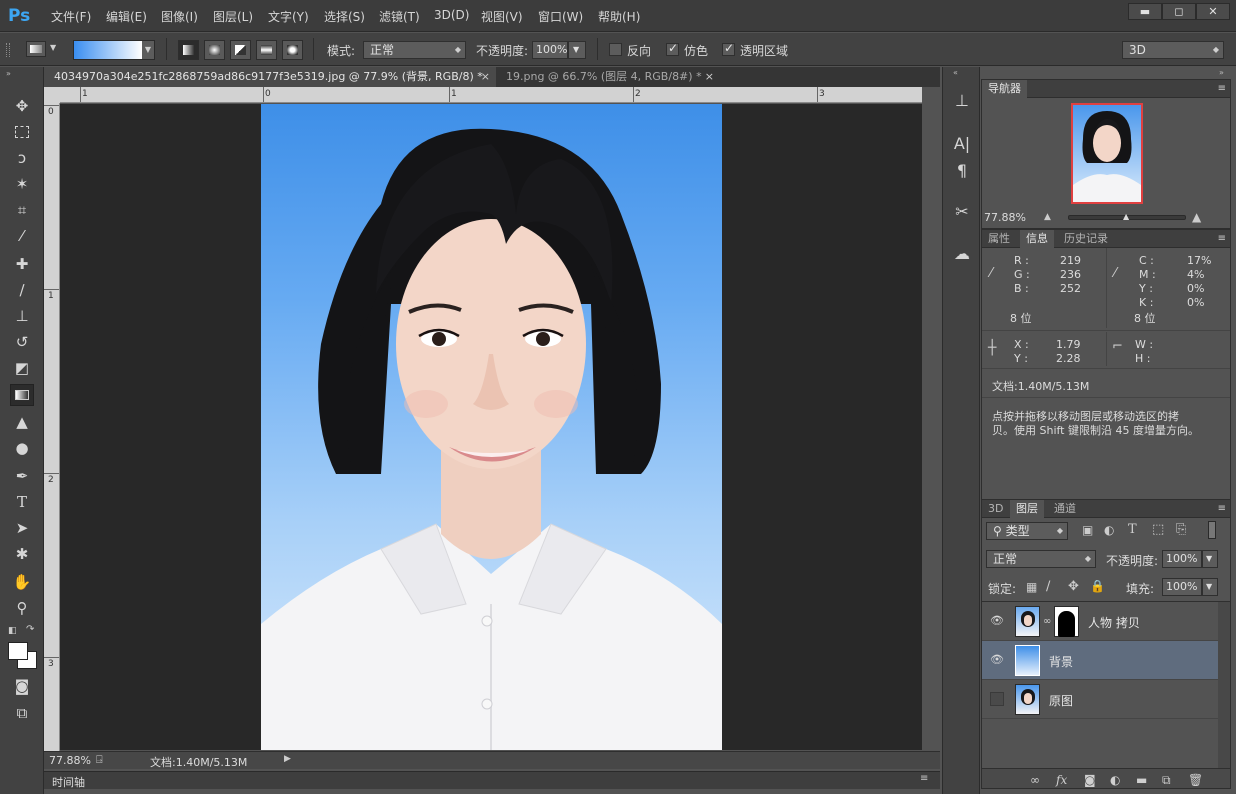 The height and width of the screenshot is (794, 1236). I want to click on opacity-input: 100%, so click(550, 50).